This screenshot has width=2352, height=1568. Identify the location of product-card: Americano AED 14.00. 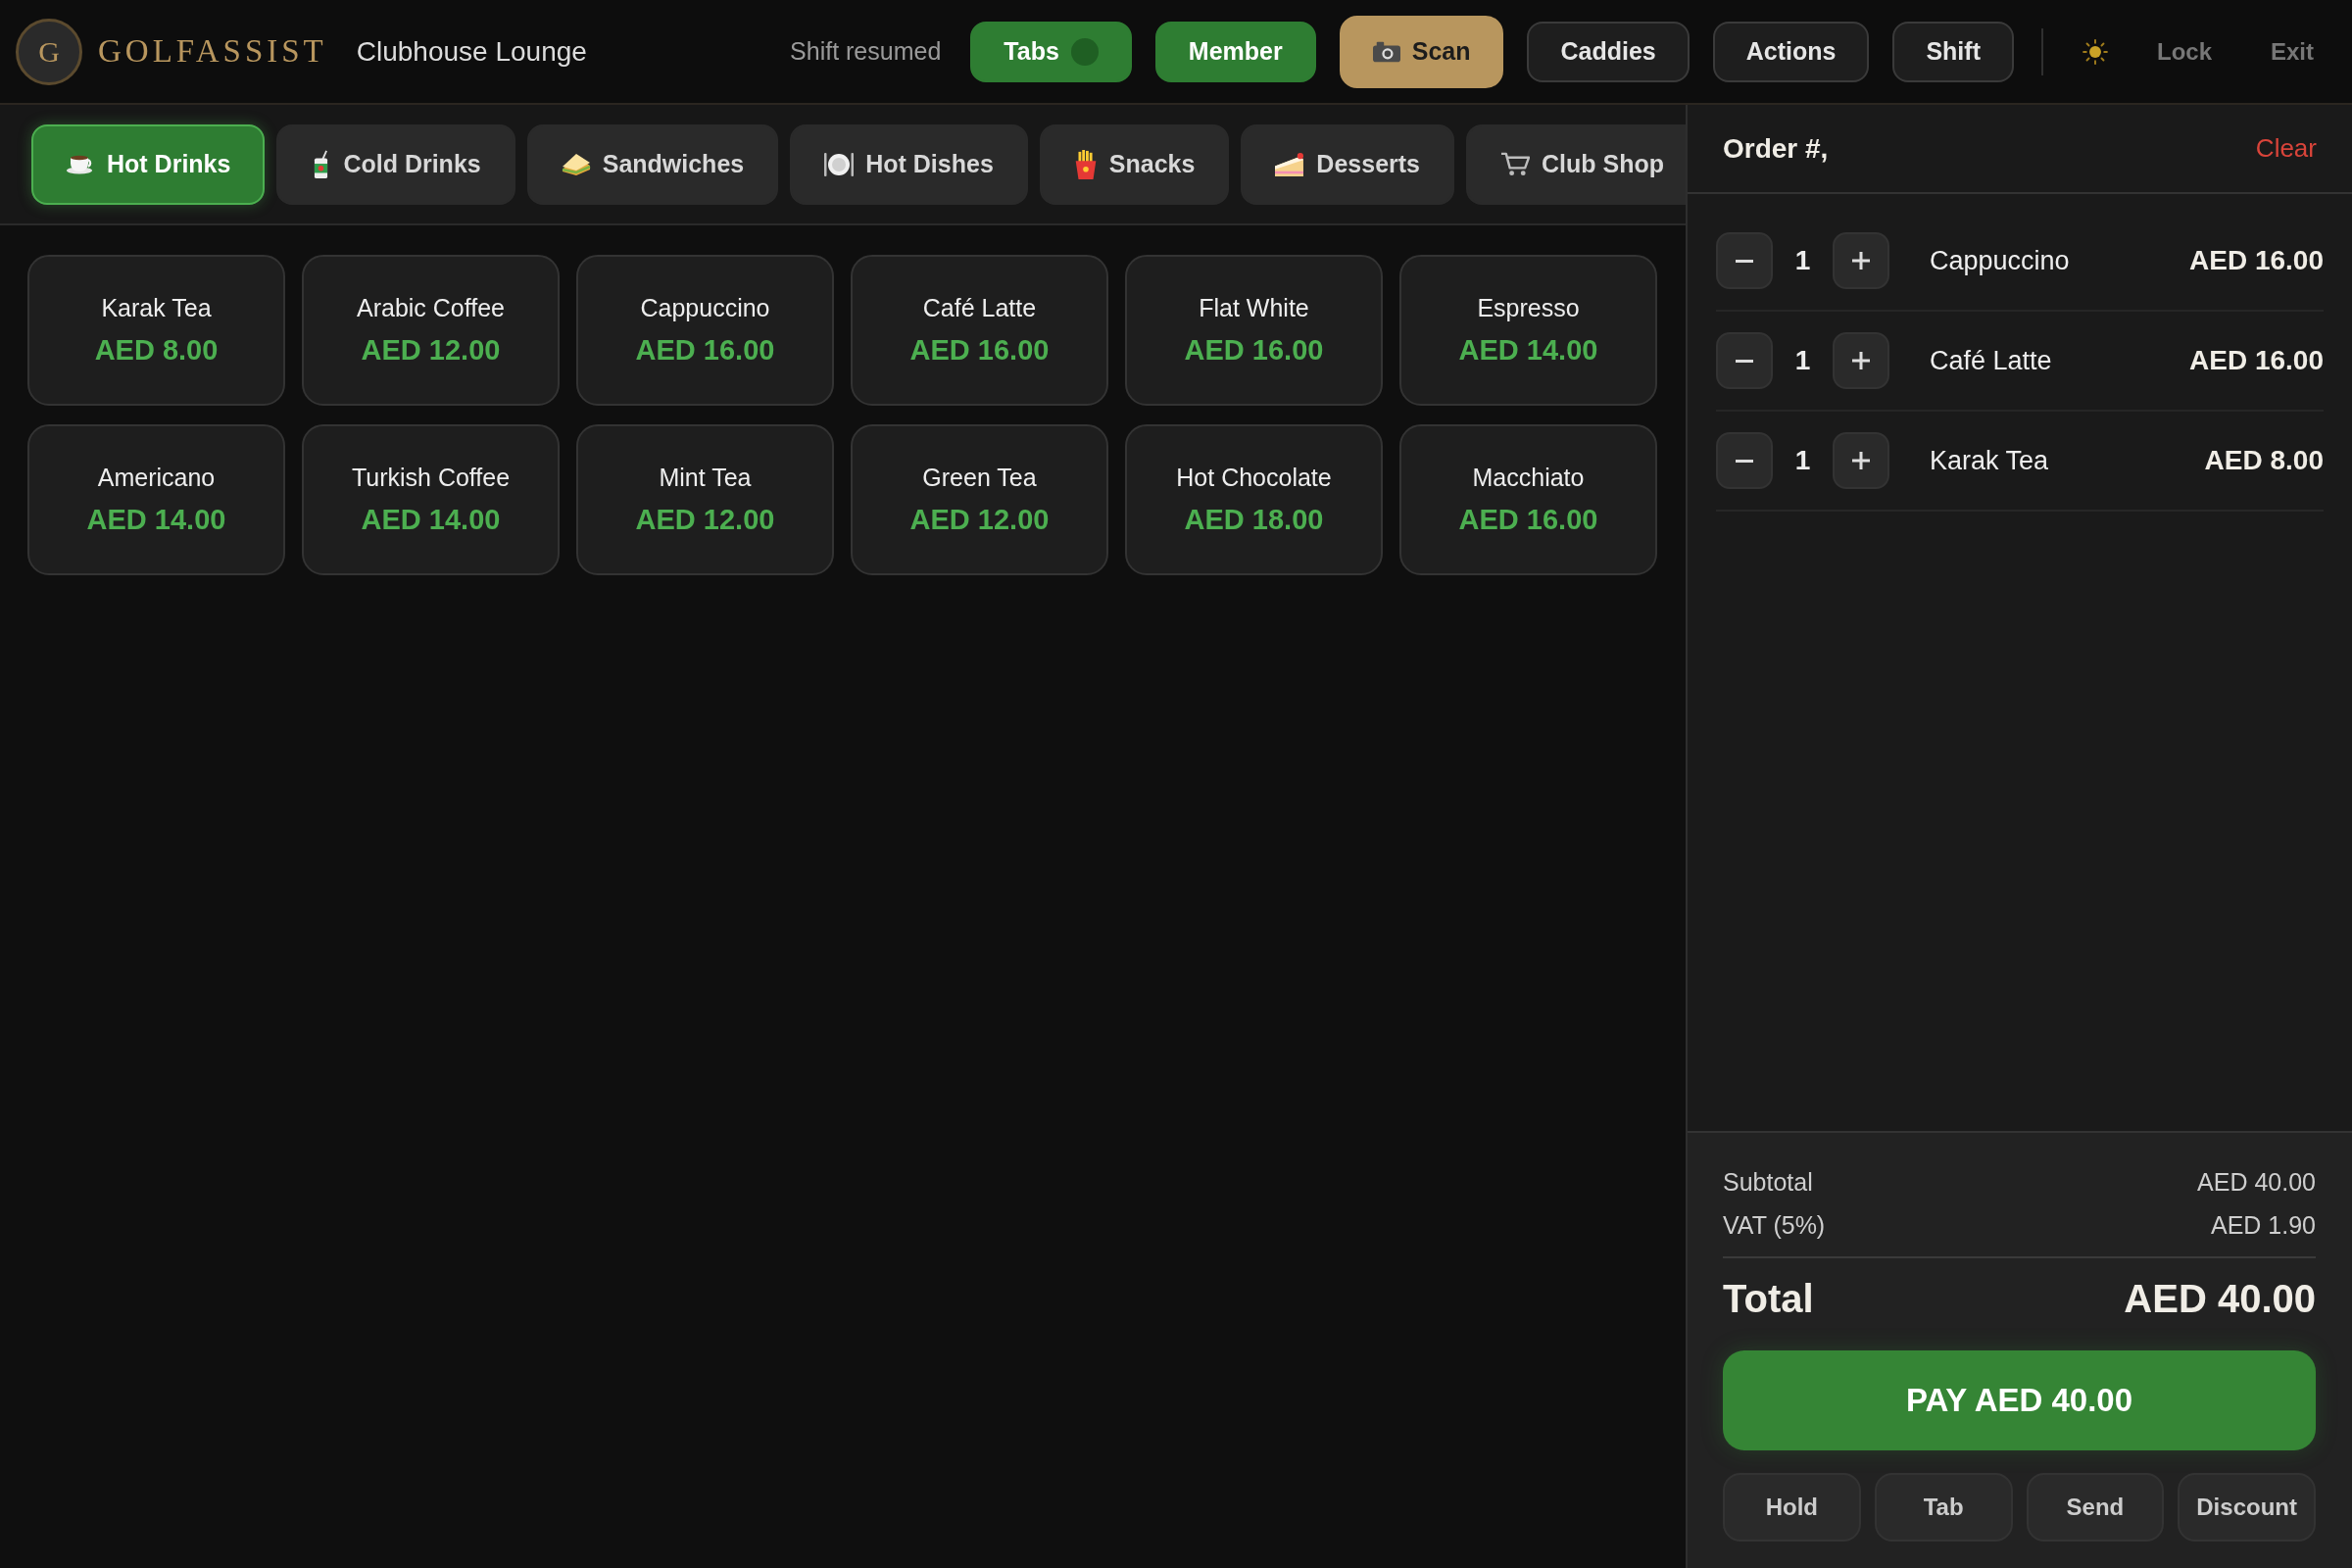
(156, 499).